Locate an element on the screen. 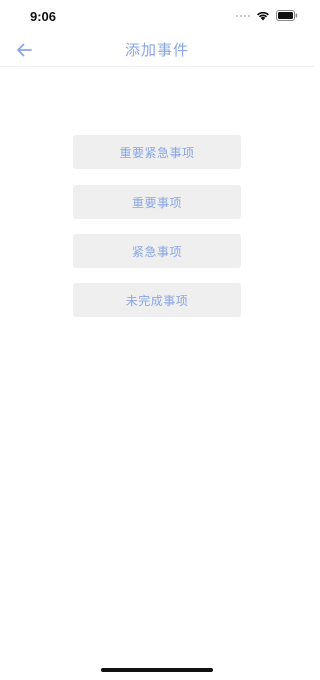 Image resolution: width=320 pixels, height=680 pixels. cellular-signal-icon is located at coordinates (243, 15).